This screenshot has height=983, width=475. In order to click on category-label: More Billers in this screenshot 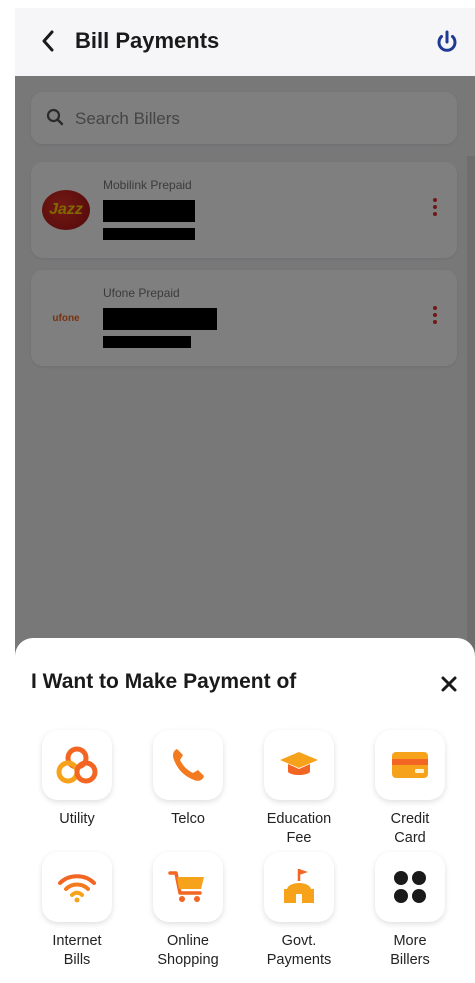, I will do `click(410, 950)`.